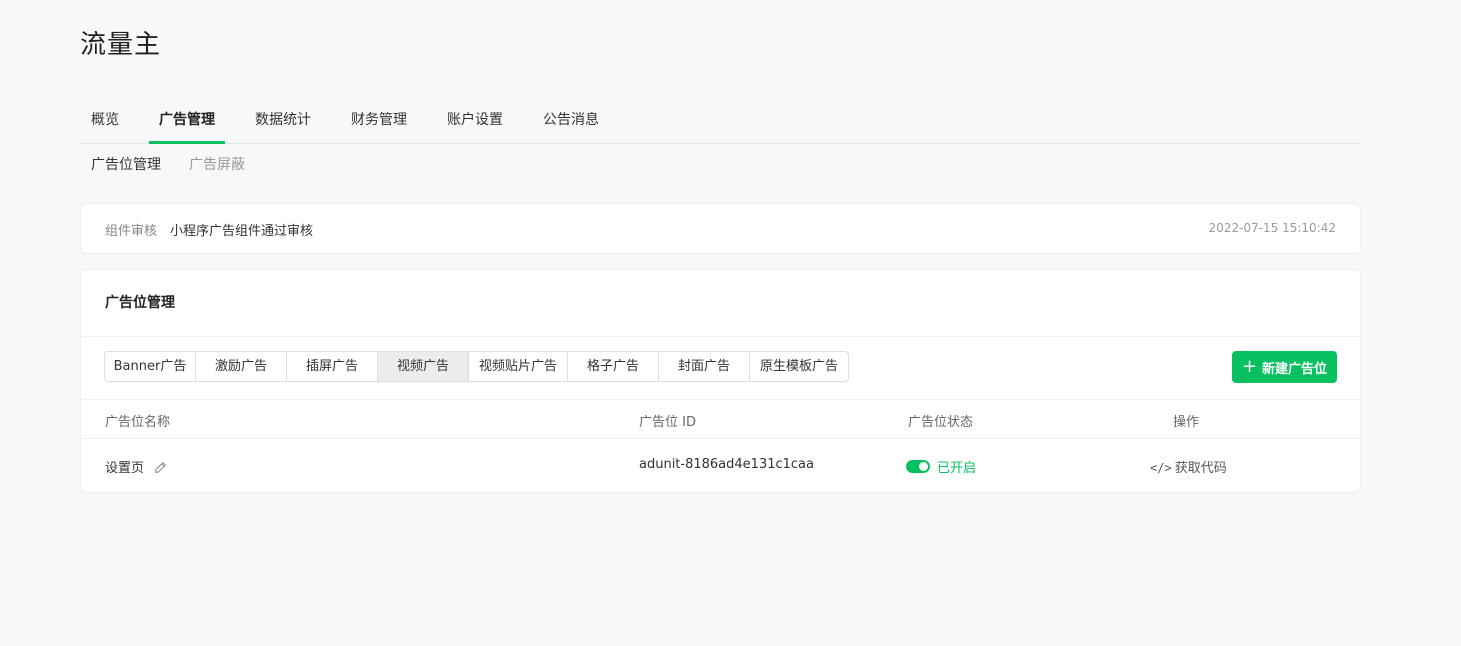  Describe the element at coordinates (140, 303) in the screenshot. I see `panel-title: 广告位管理` at that location.